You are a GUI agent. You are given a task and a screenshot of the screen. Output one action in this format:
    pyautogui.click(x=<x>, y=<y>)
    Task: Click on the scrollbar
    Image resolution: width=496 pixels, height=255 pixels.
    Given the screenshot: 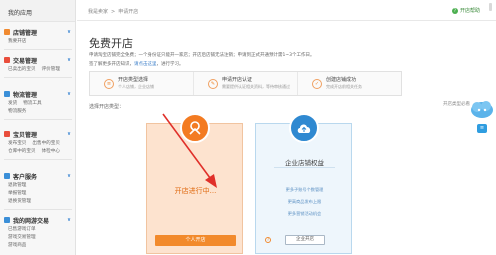 What is the action you would take?
    pyautogui.click(x=490, y=7)
    